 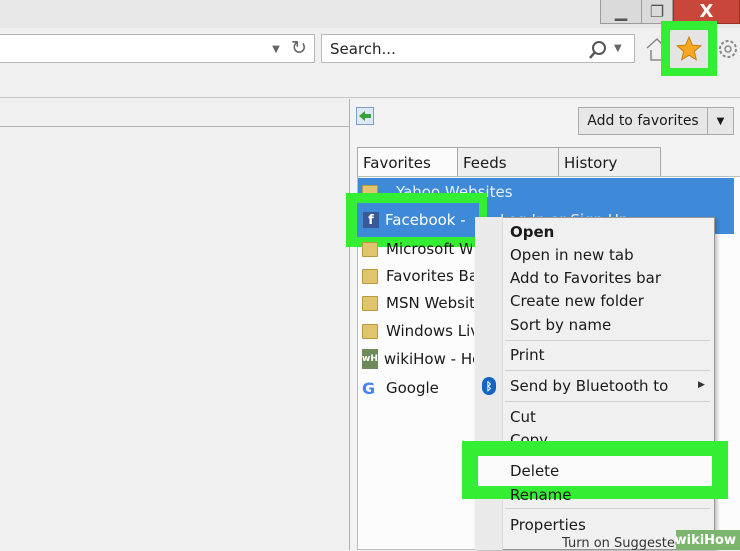 What do you see at coordinates (527, 355) in the screenshot?
I see `menu-item-print: Print` at bounding box center [527, 355].